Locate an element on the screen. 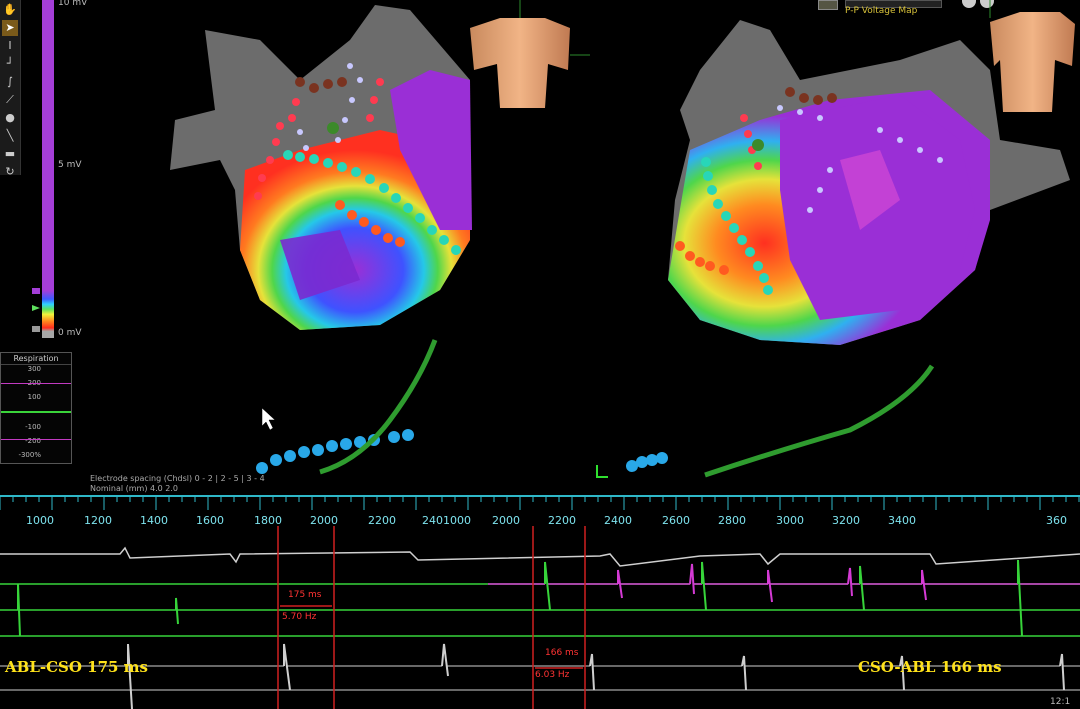 The height and width of the screenshot is (709, 1080). axis-indicator-icon is located at coordinates (602, 471).